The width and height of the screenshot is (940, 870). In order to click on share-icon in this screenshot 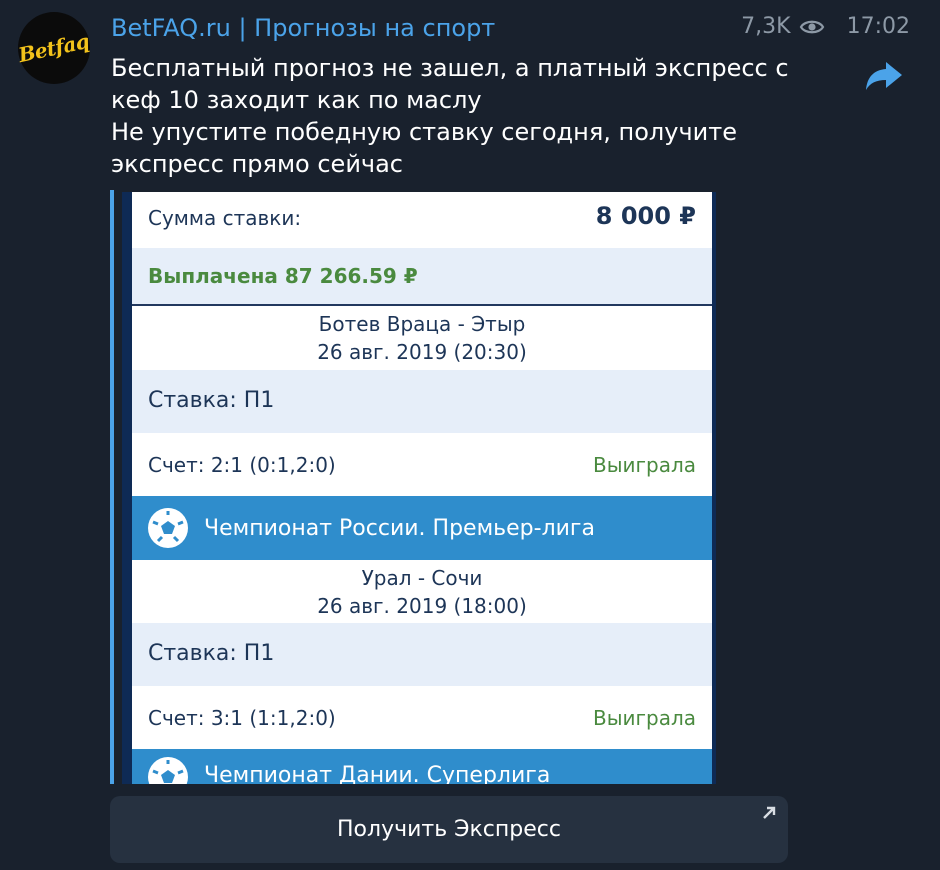, I will do `click(884, 76)`.